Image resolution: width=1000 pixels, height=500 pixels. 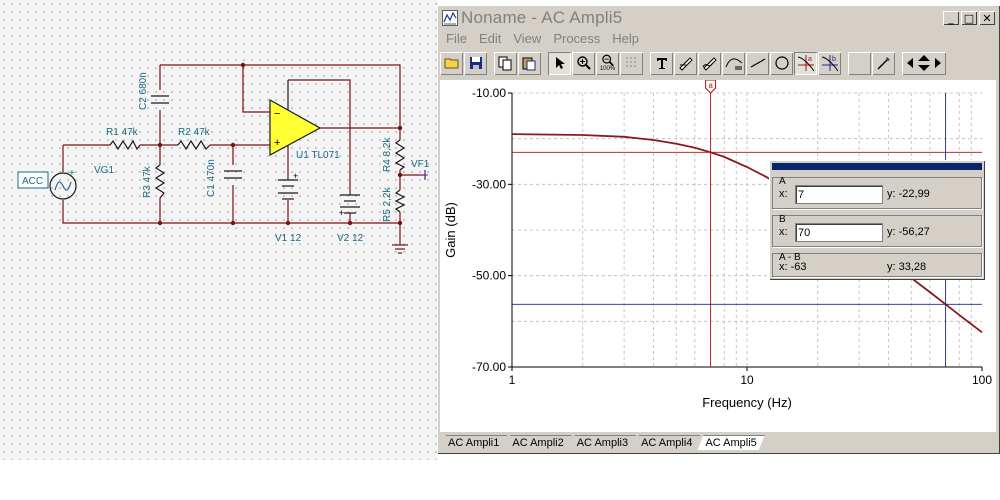 What do you see at coordinates (718, 18) in the screenshot?
I see `title-bar: Noname - AC Ampli5 _ □ ✕` at bounding box center [718, 18].